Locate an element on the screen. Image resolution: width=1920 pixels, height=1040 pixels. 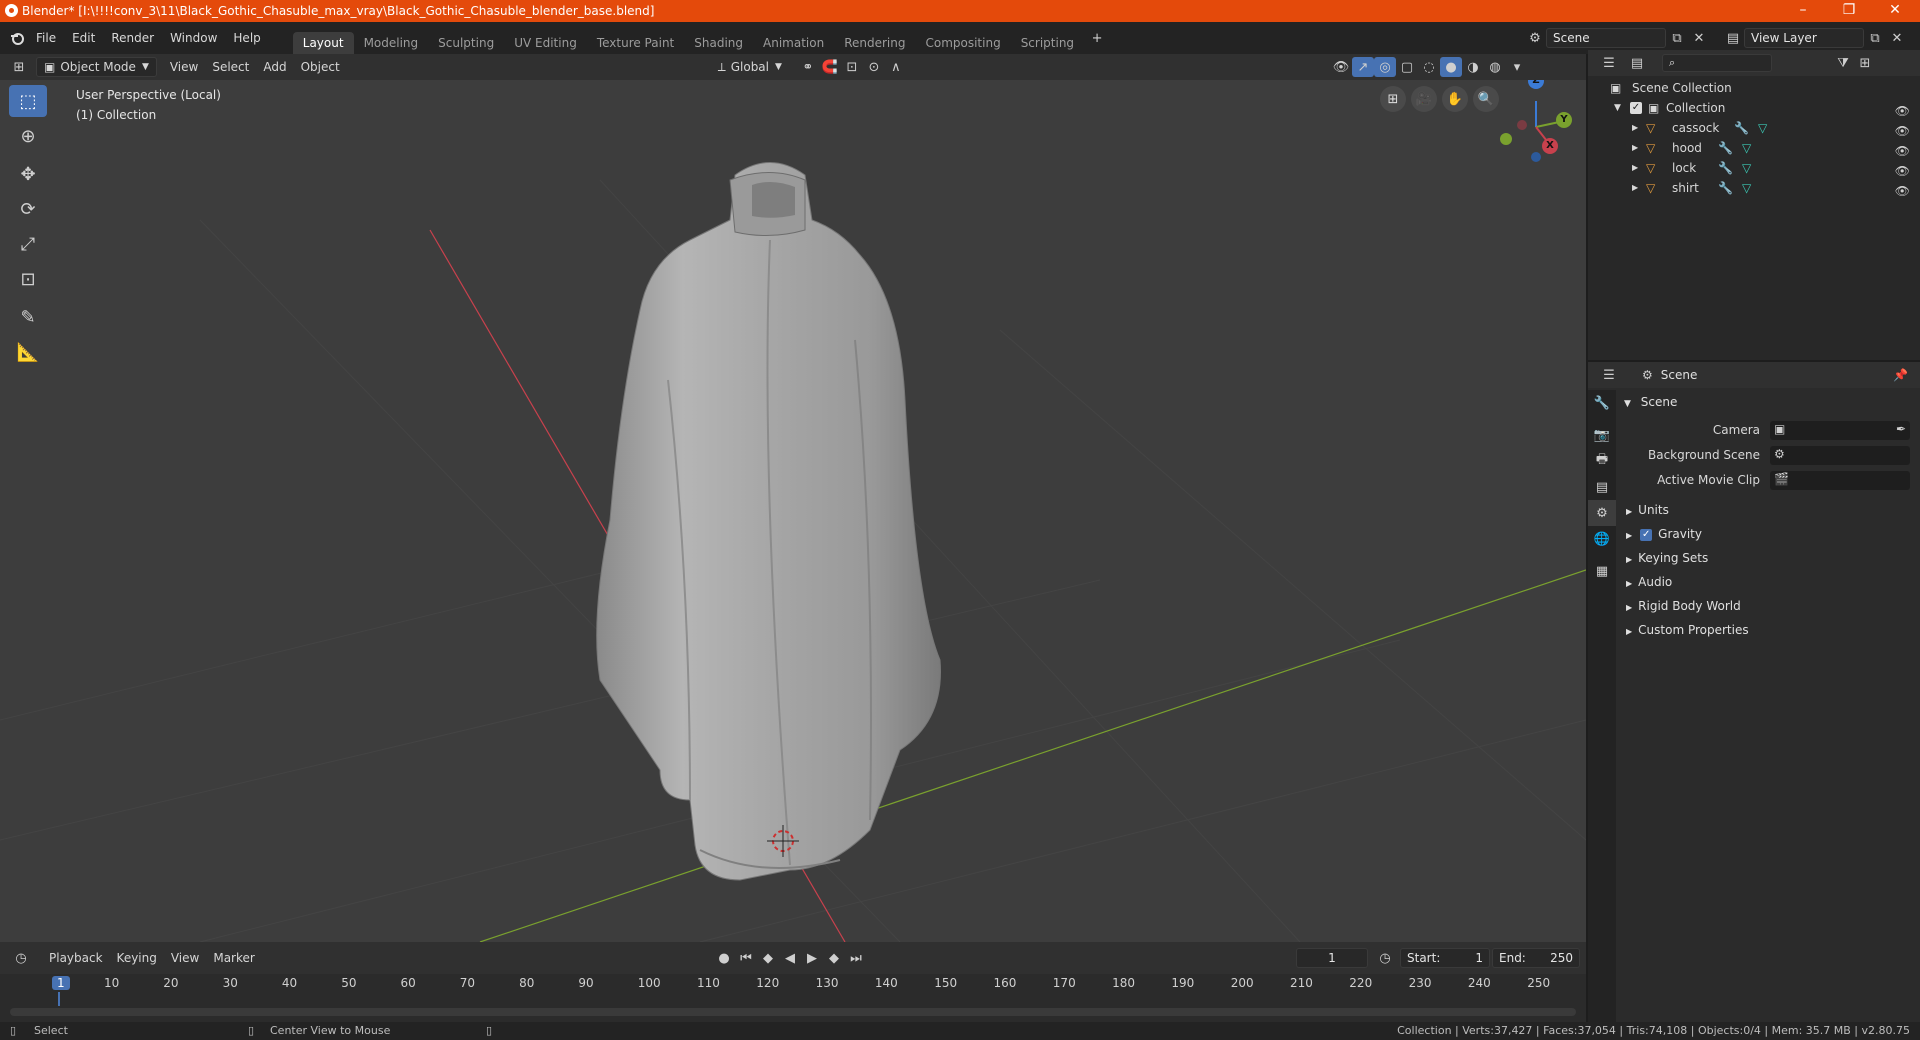
play-icon: ▶ is located at coordinates (812, 958).